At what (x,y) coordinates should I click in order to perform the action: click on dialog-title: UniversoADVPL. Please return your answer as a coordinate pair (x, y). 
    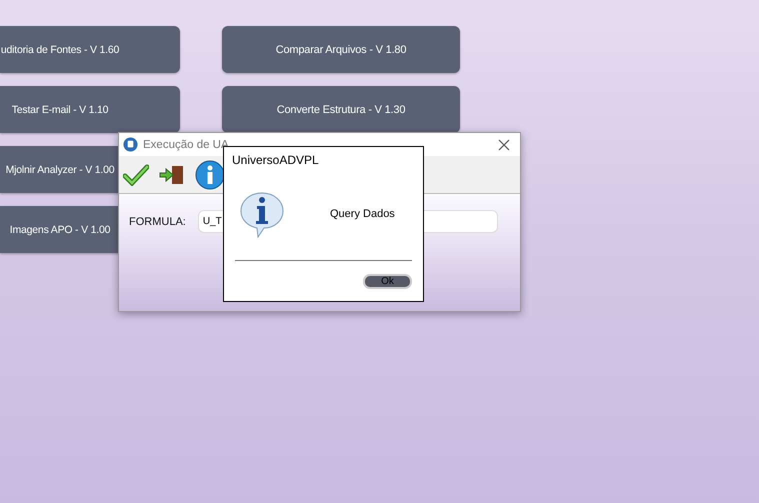
    Looking at the image, I should click on (276, 160).